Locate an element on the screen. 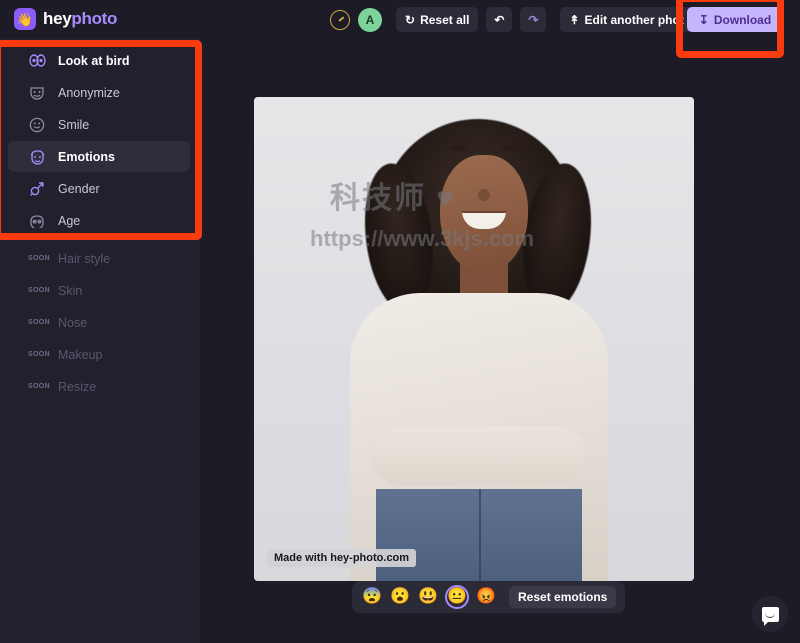 This screenshot has width=800, height=643. subject-arms is located at coordinates (479, 456).